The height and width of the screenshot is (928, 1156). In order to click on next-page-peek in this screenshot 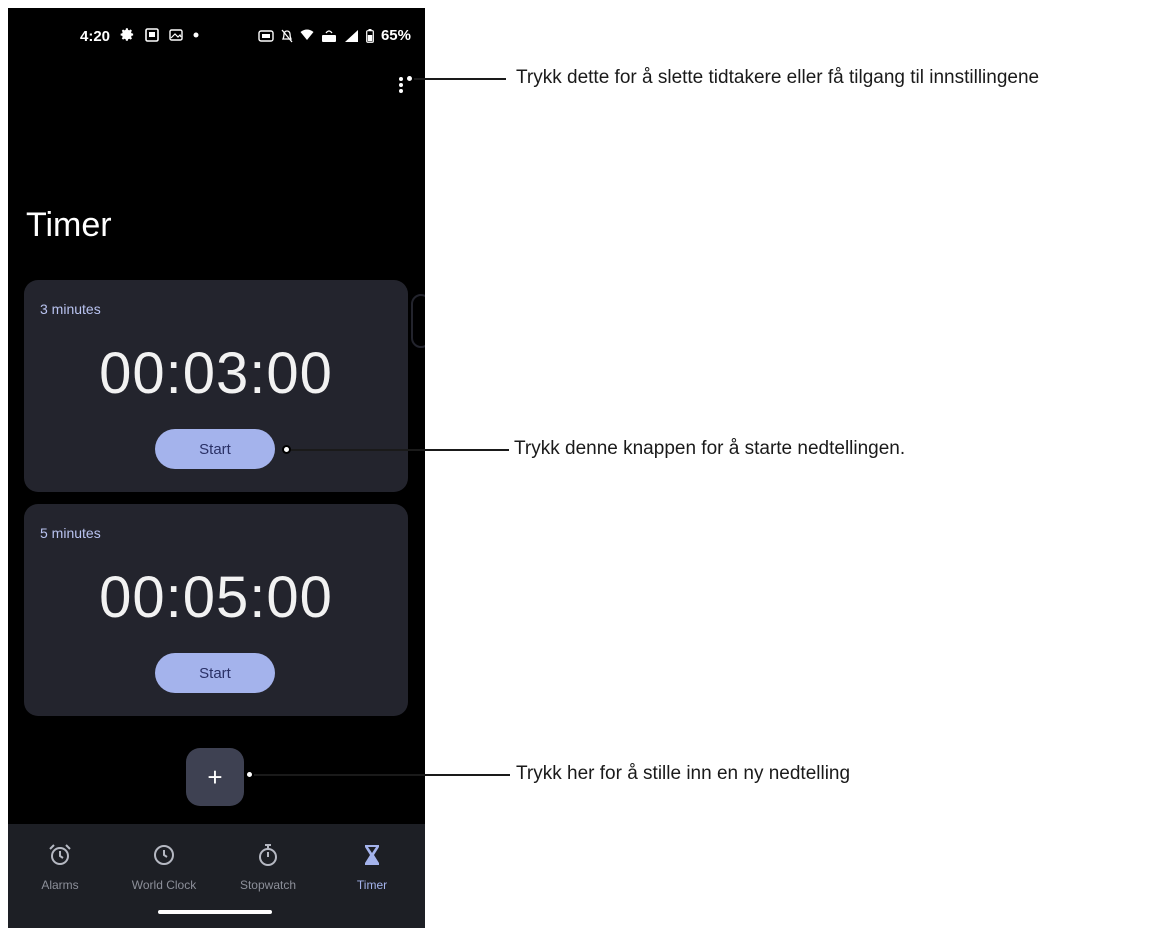, I will do `click(418, 321)`.